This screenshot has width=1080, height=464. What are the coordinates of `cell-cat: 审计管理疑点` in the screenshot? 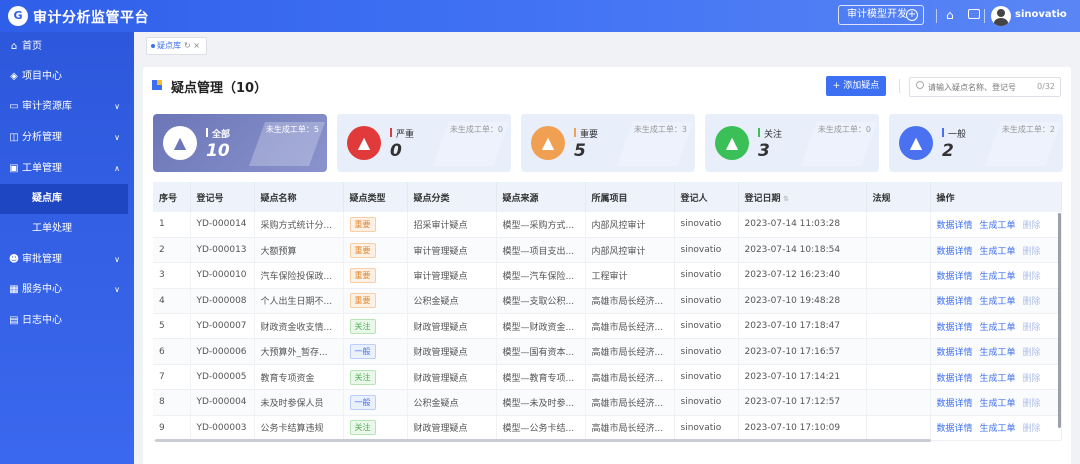 It's located at (452, 275).